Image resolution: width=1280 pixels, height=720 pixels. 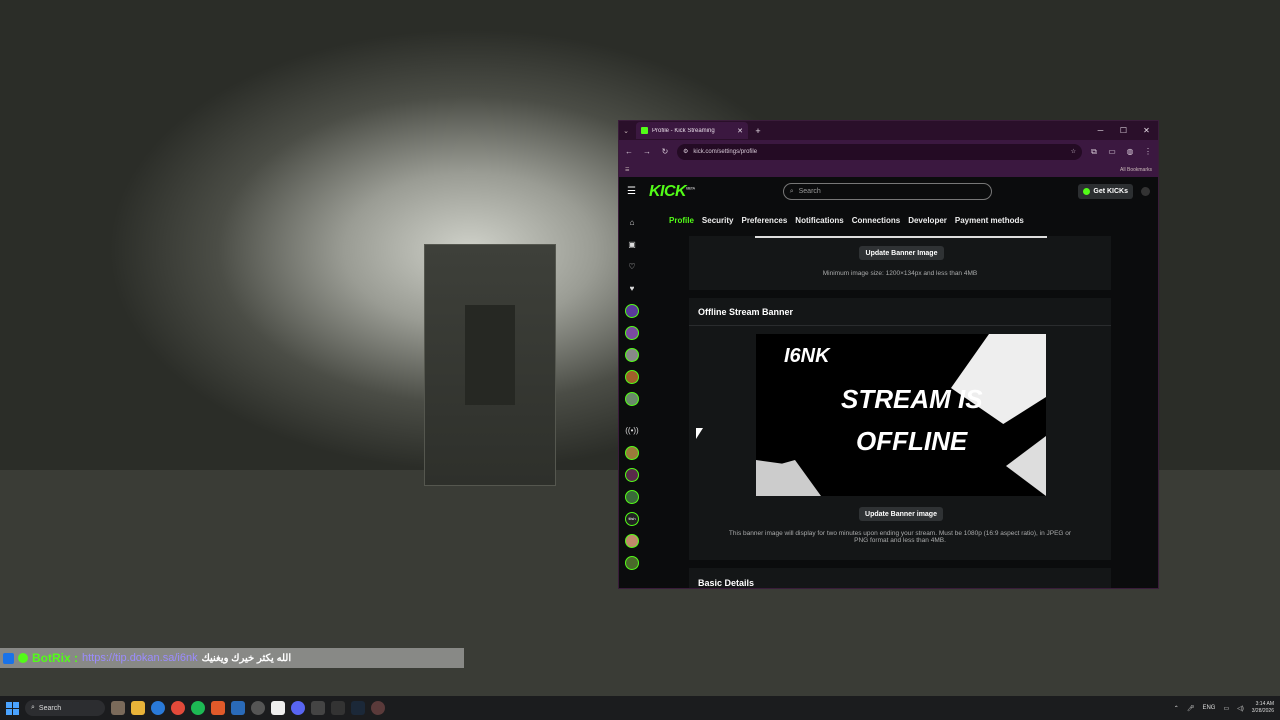 I want to click on tray-chevron-icon: ⌃, so click(x=1176, y=708).